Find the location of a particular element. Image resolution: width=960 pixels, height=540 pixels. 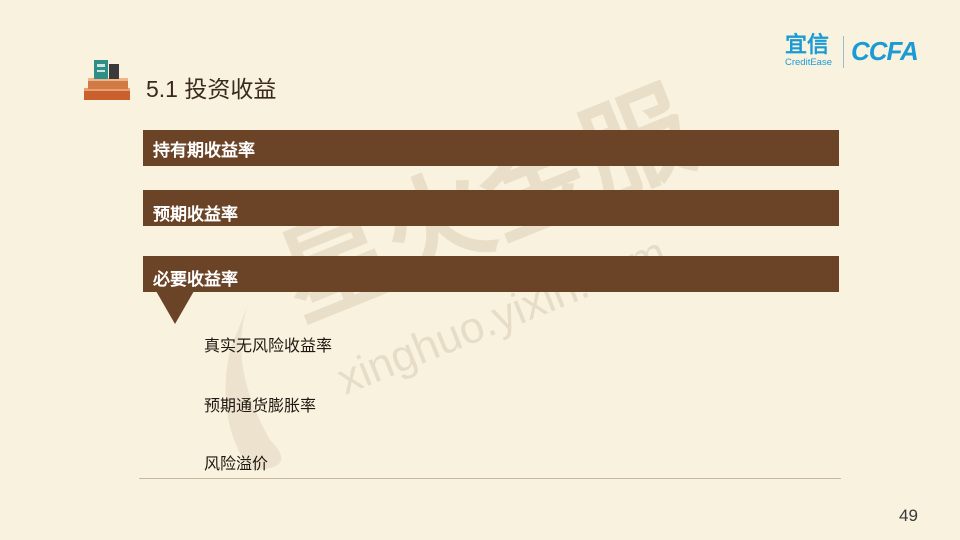

section-bar-required-return: 必要收益率 is located at coordinates (491, 274).